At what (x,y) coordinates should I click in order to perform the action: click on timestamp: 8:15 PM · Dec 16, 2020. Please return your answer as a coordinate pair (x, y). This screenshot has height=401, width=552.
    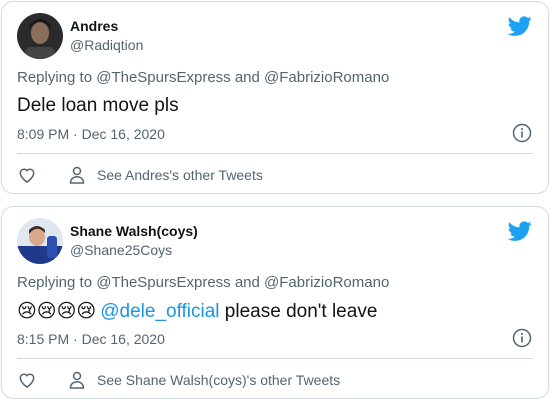
    Looking at the image, I should click on (91, 339).